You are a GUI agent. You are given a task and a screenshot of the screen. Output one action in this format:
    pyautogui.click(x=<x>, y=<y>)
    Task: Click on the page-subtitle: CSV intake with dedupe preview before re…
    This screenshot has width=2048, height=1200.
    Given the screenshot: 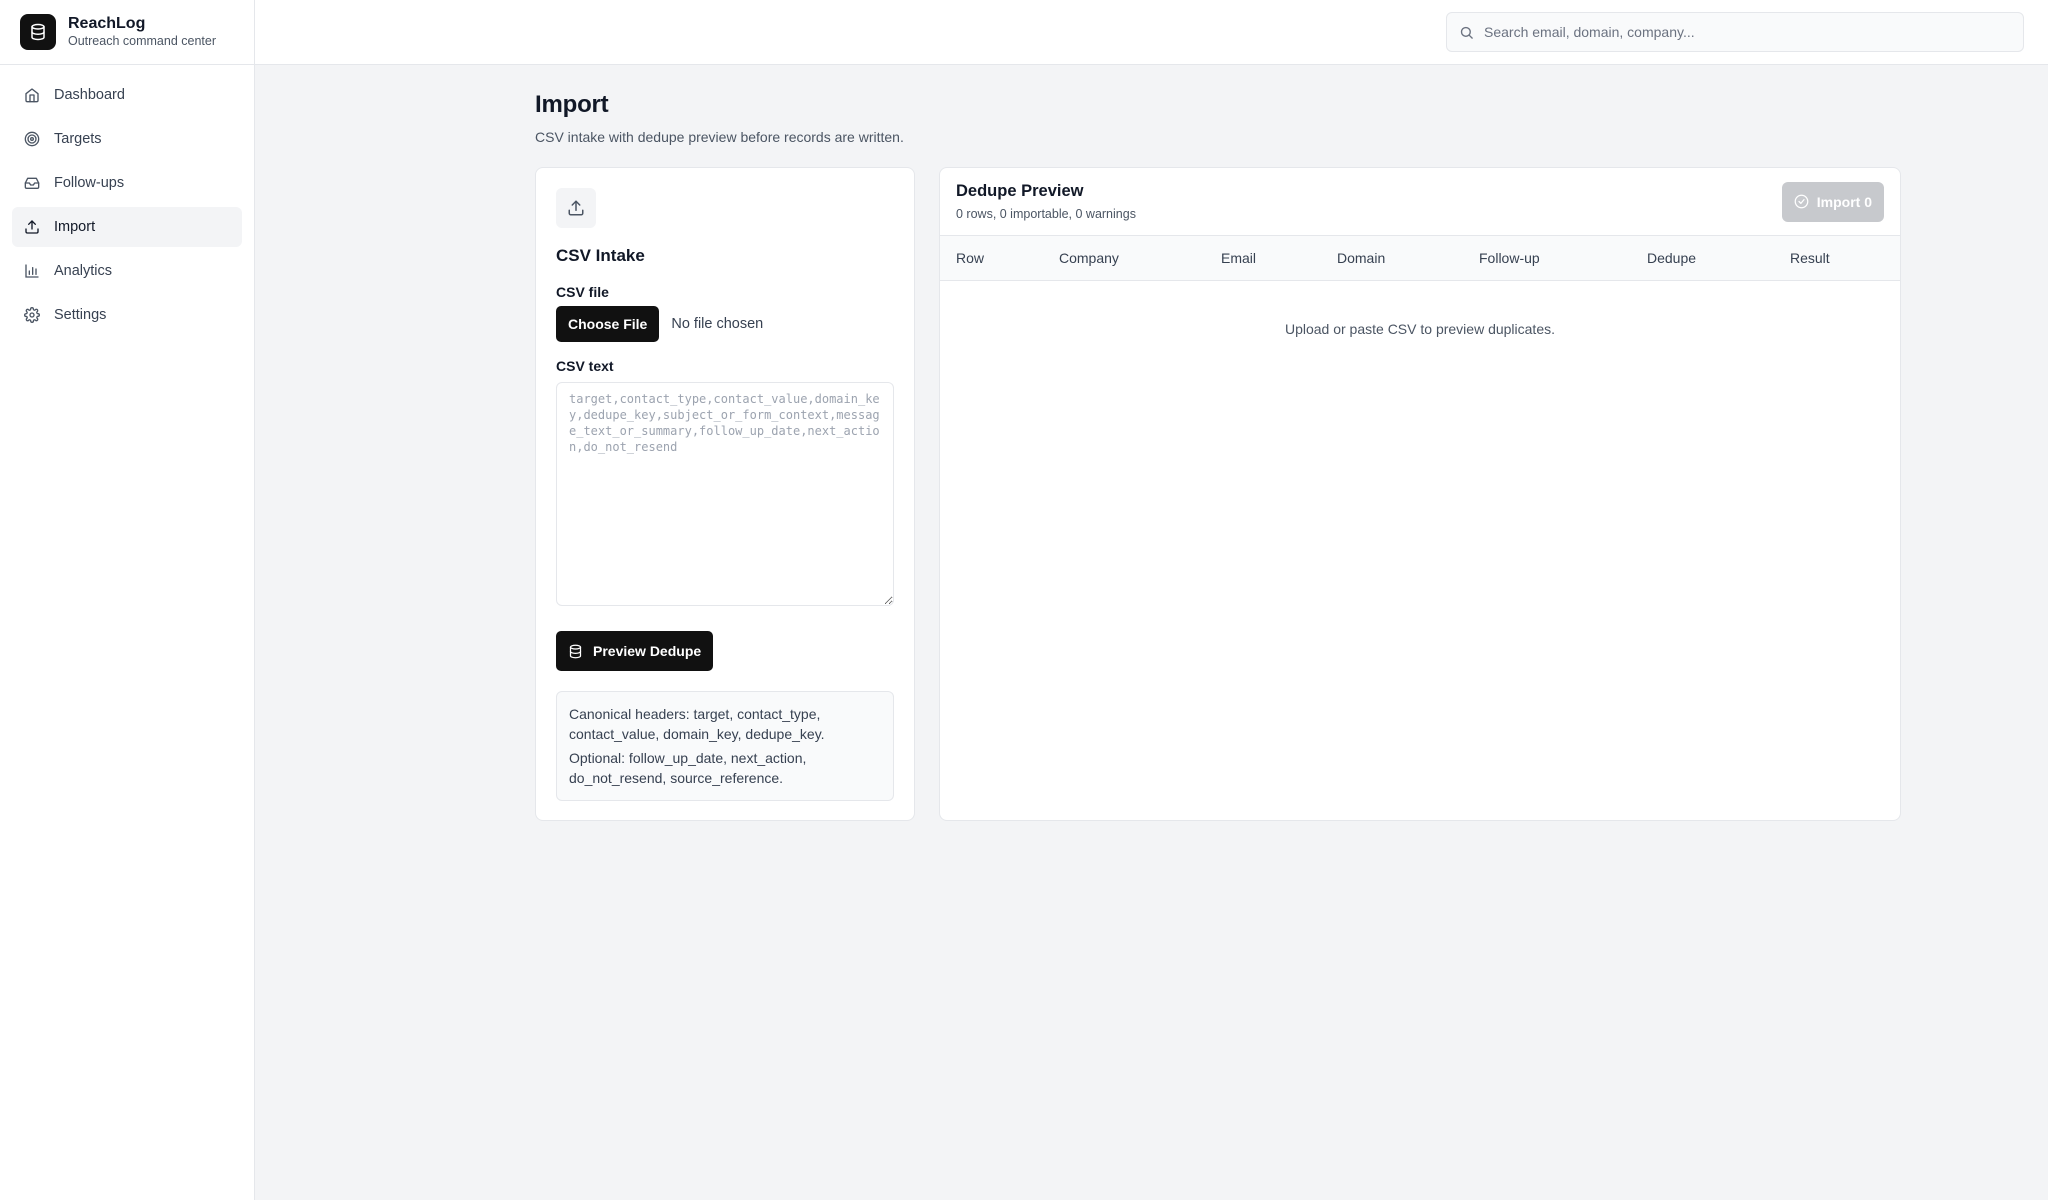 What is the action you would take?
    pyautogui.click(x=719, y=137)
    